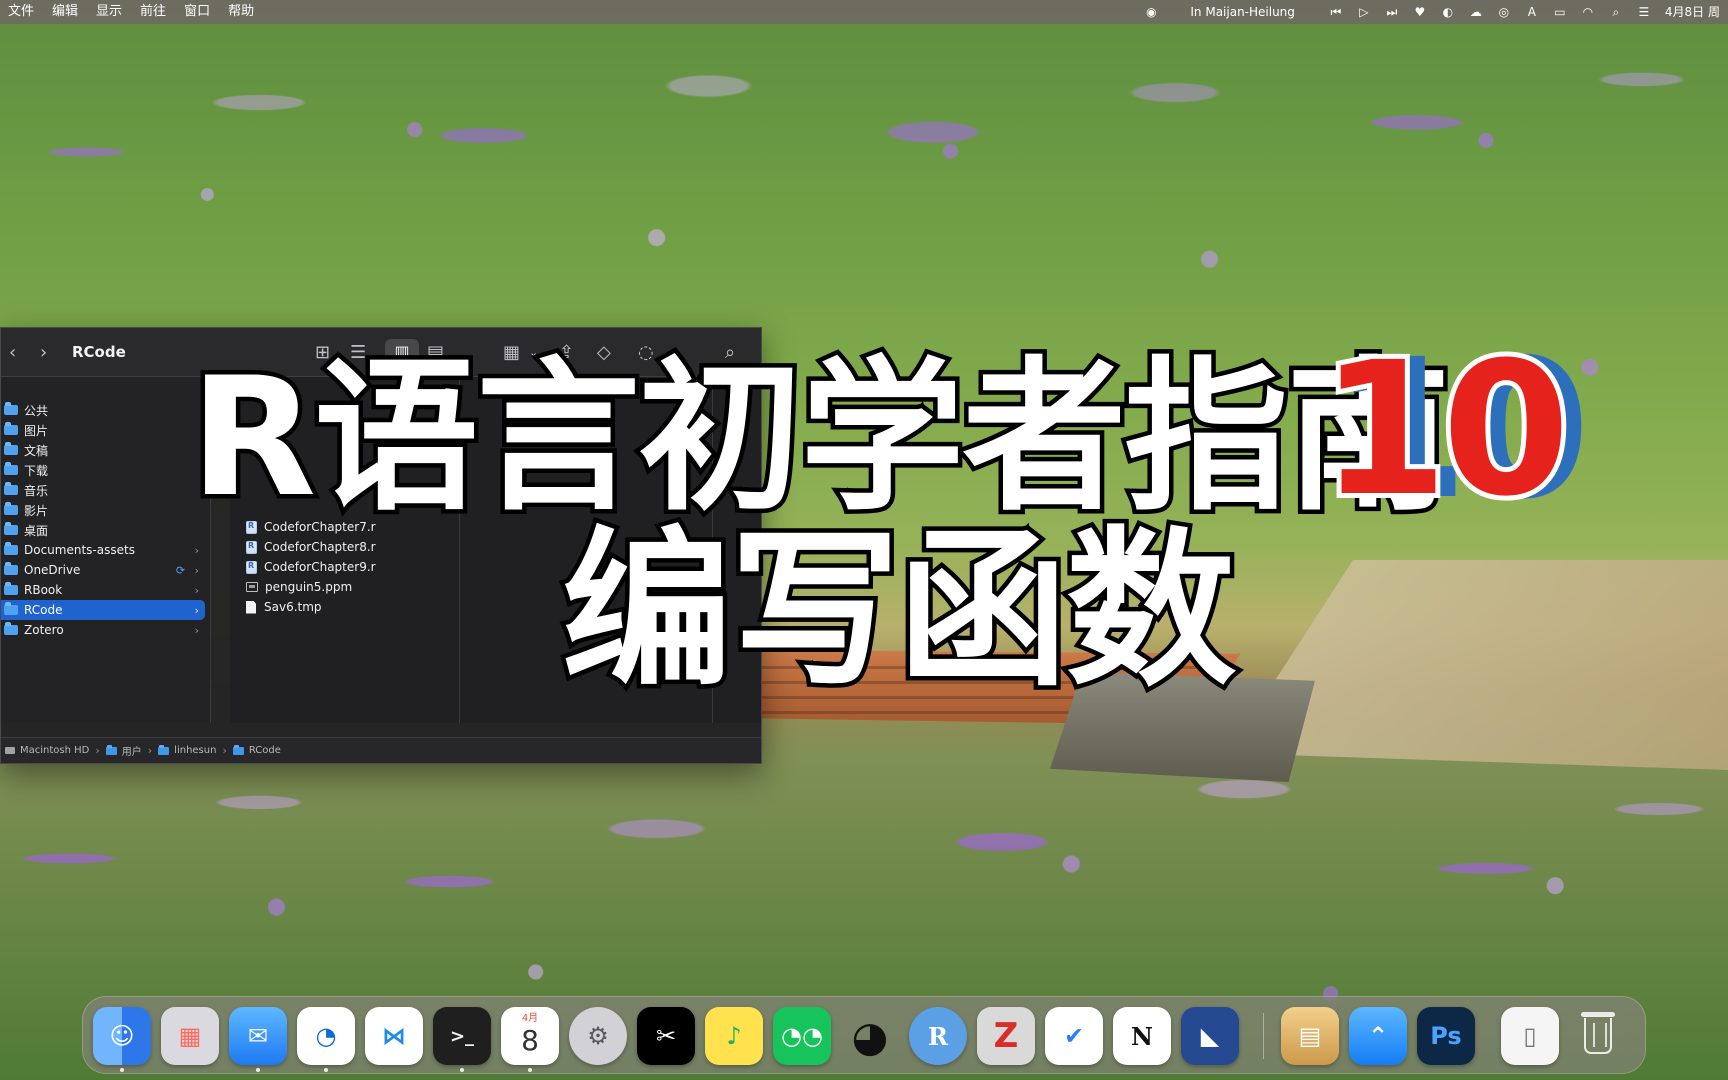  I want to click on zotero-icon: Z, so click(1006, 1036).